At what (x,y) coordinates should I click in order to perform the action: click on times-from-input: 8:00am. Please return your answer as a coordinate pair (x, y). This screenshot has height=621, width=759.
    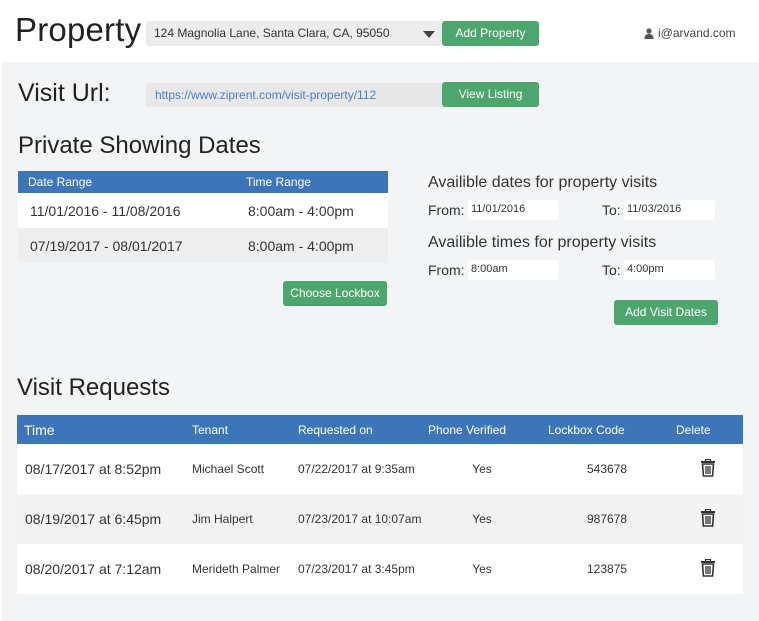
    Looking at the image, I should click on (513, 270).